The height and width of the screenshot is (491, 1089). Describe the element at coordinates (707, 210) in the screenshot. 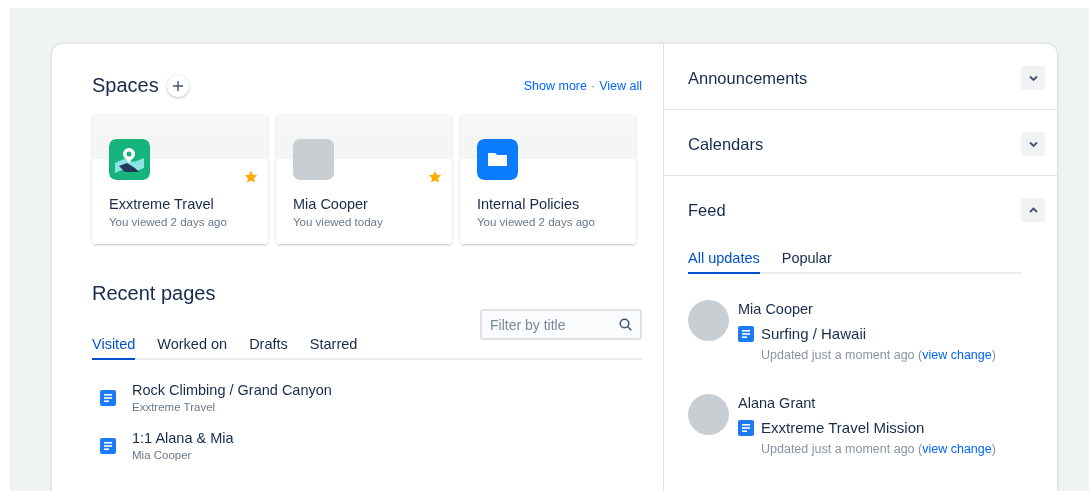

I see `panel-title: Feed` at that location.